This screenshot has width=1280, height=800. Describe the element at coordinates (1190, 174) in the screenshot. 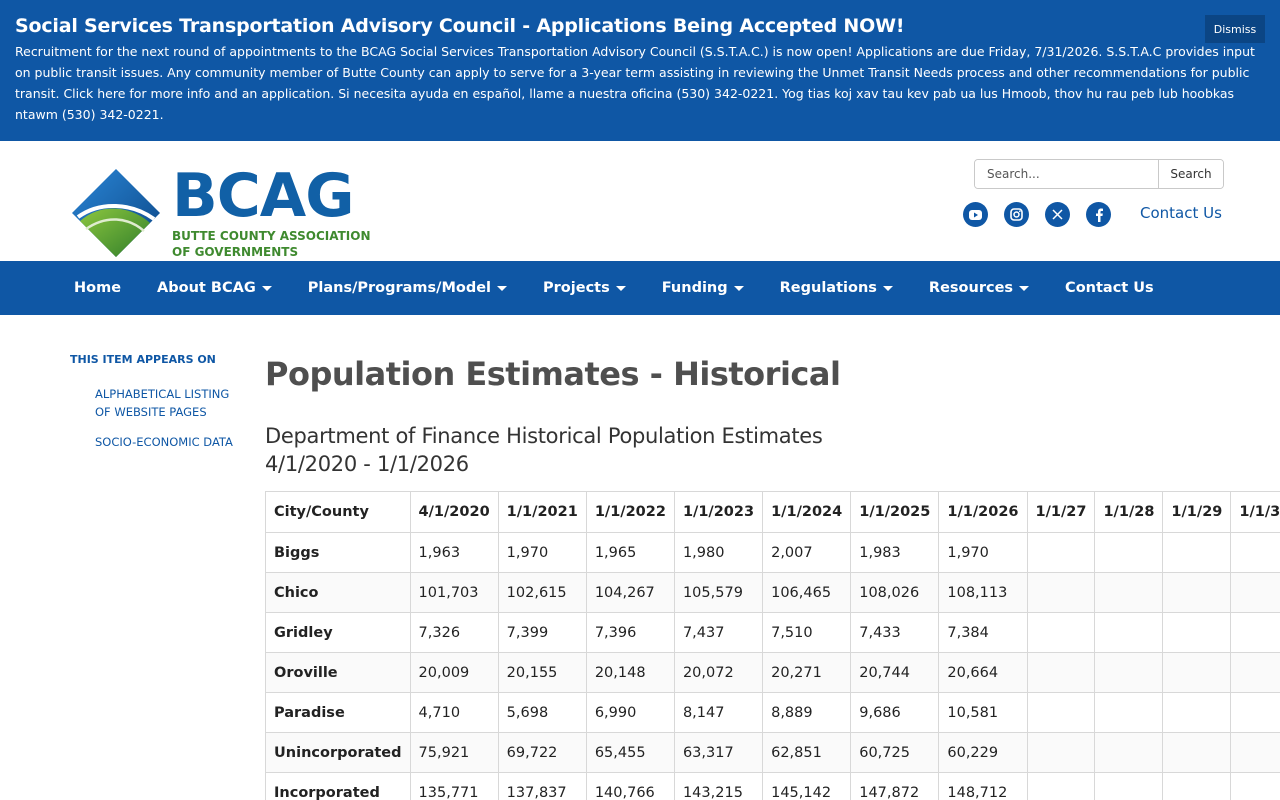

I see `search-button: Search` at that location.